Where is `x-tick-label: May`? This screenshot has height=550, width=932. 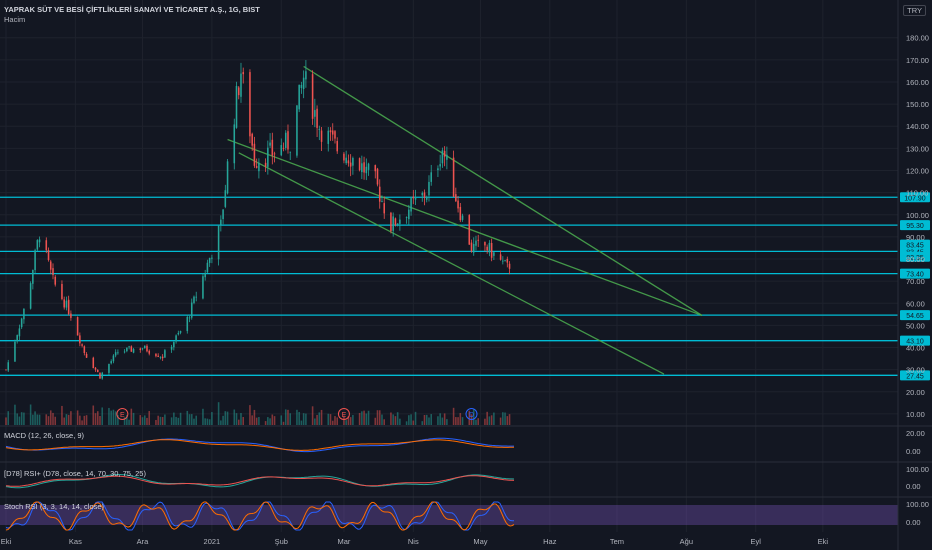
x-tick-label: May is located at coordinates (480, 541).